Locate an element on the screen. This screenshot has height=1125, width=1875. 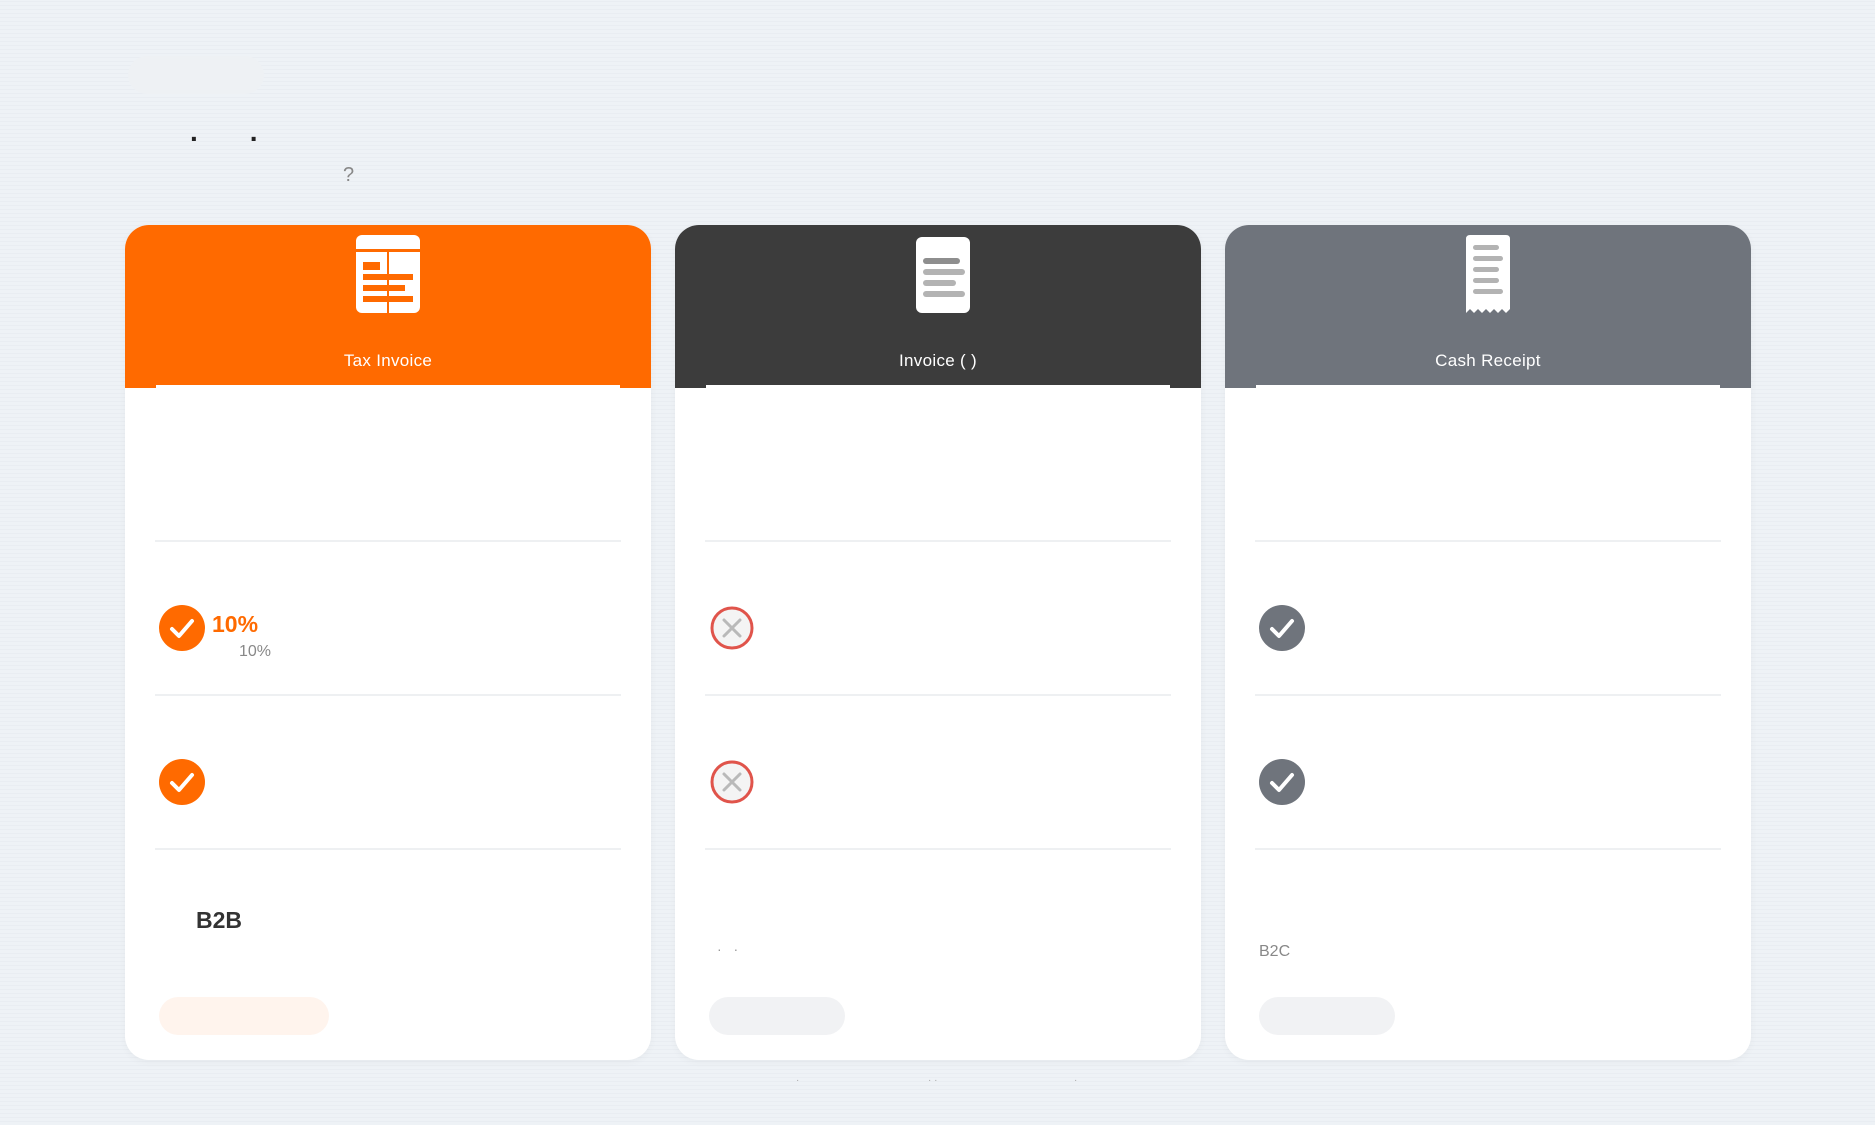
invoice-icon is located at coordinates (943, 275).